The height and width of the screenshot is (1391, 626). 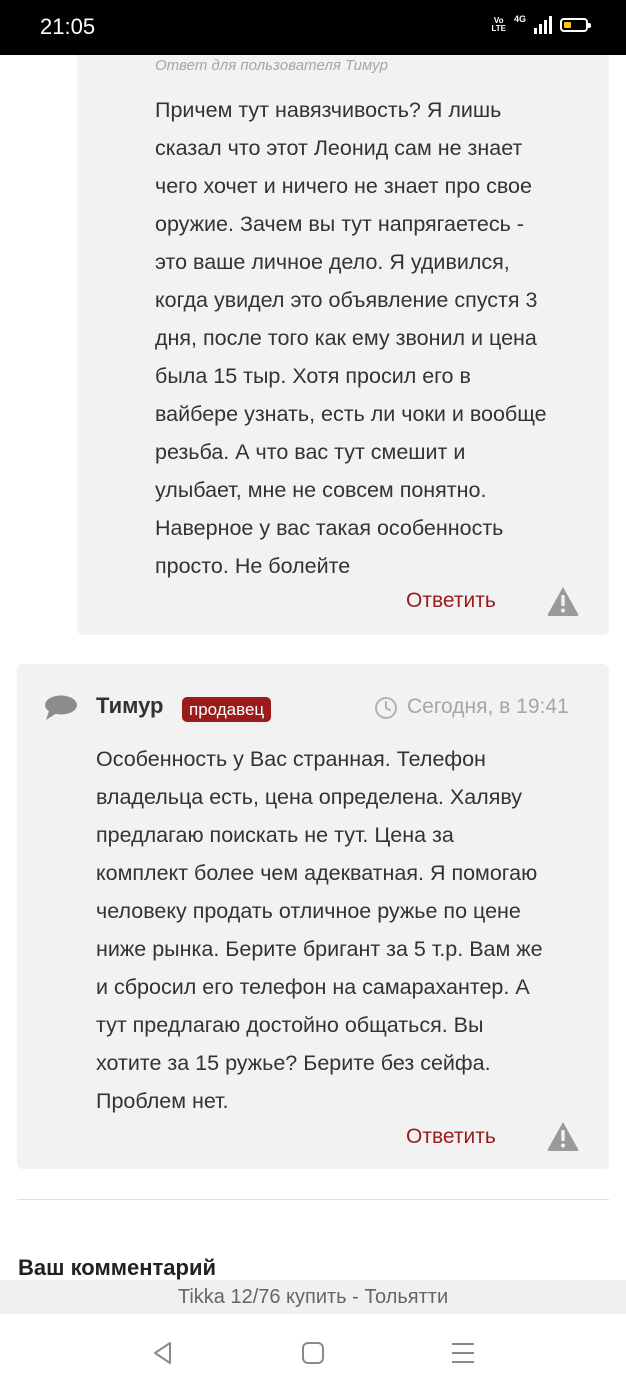 I want to click on navigation-bar, so click(x=313, y=1352).